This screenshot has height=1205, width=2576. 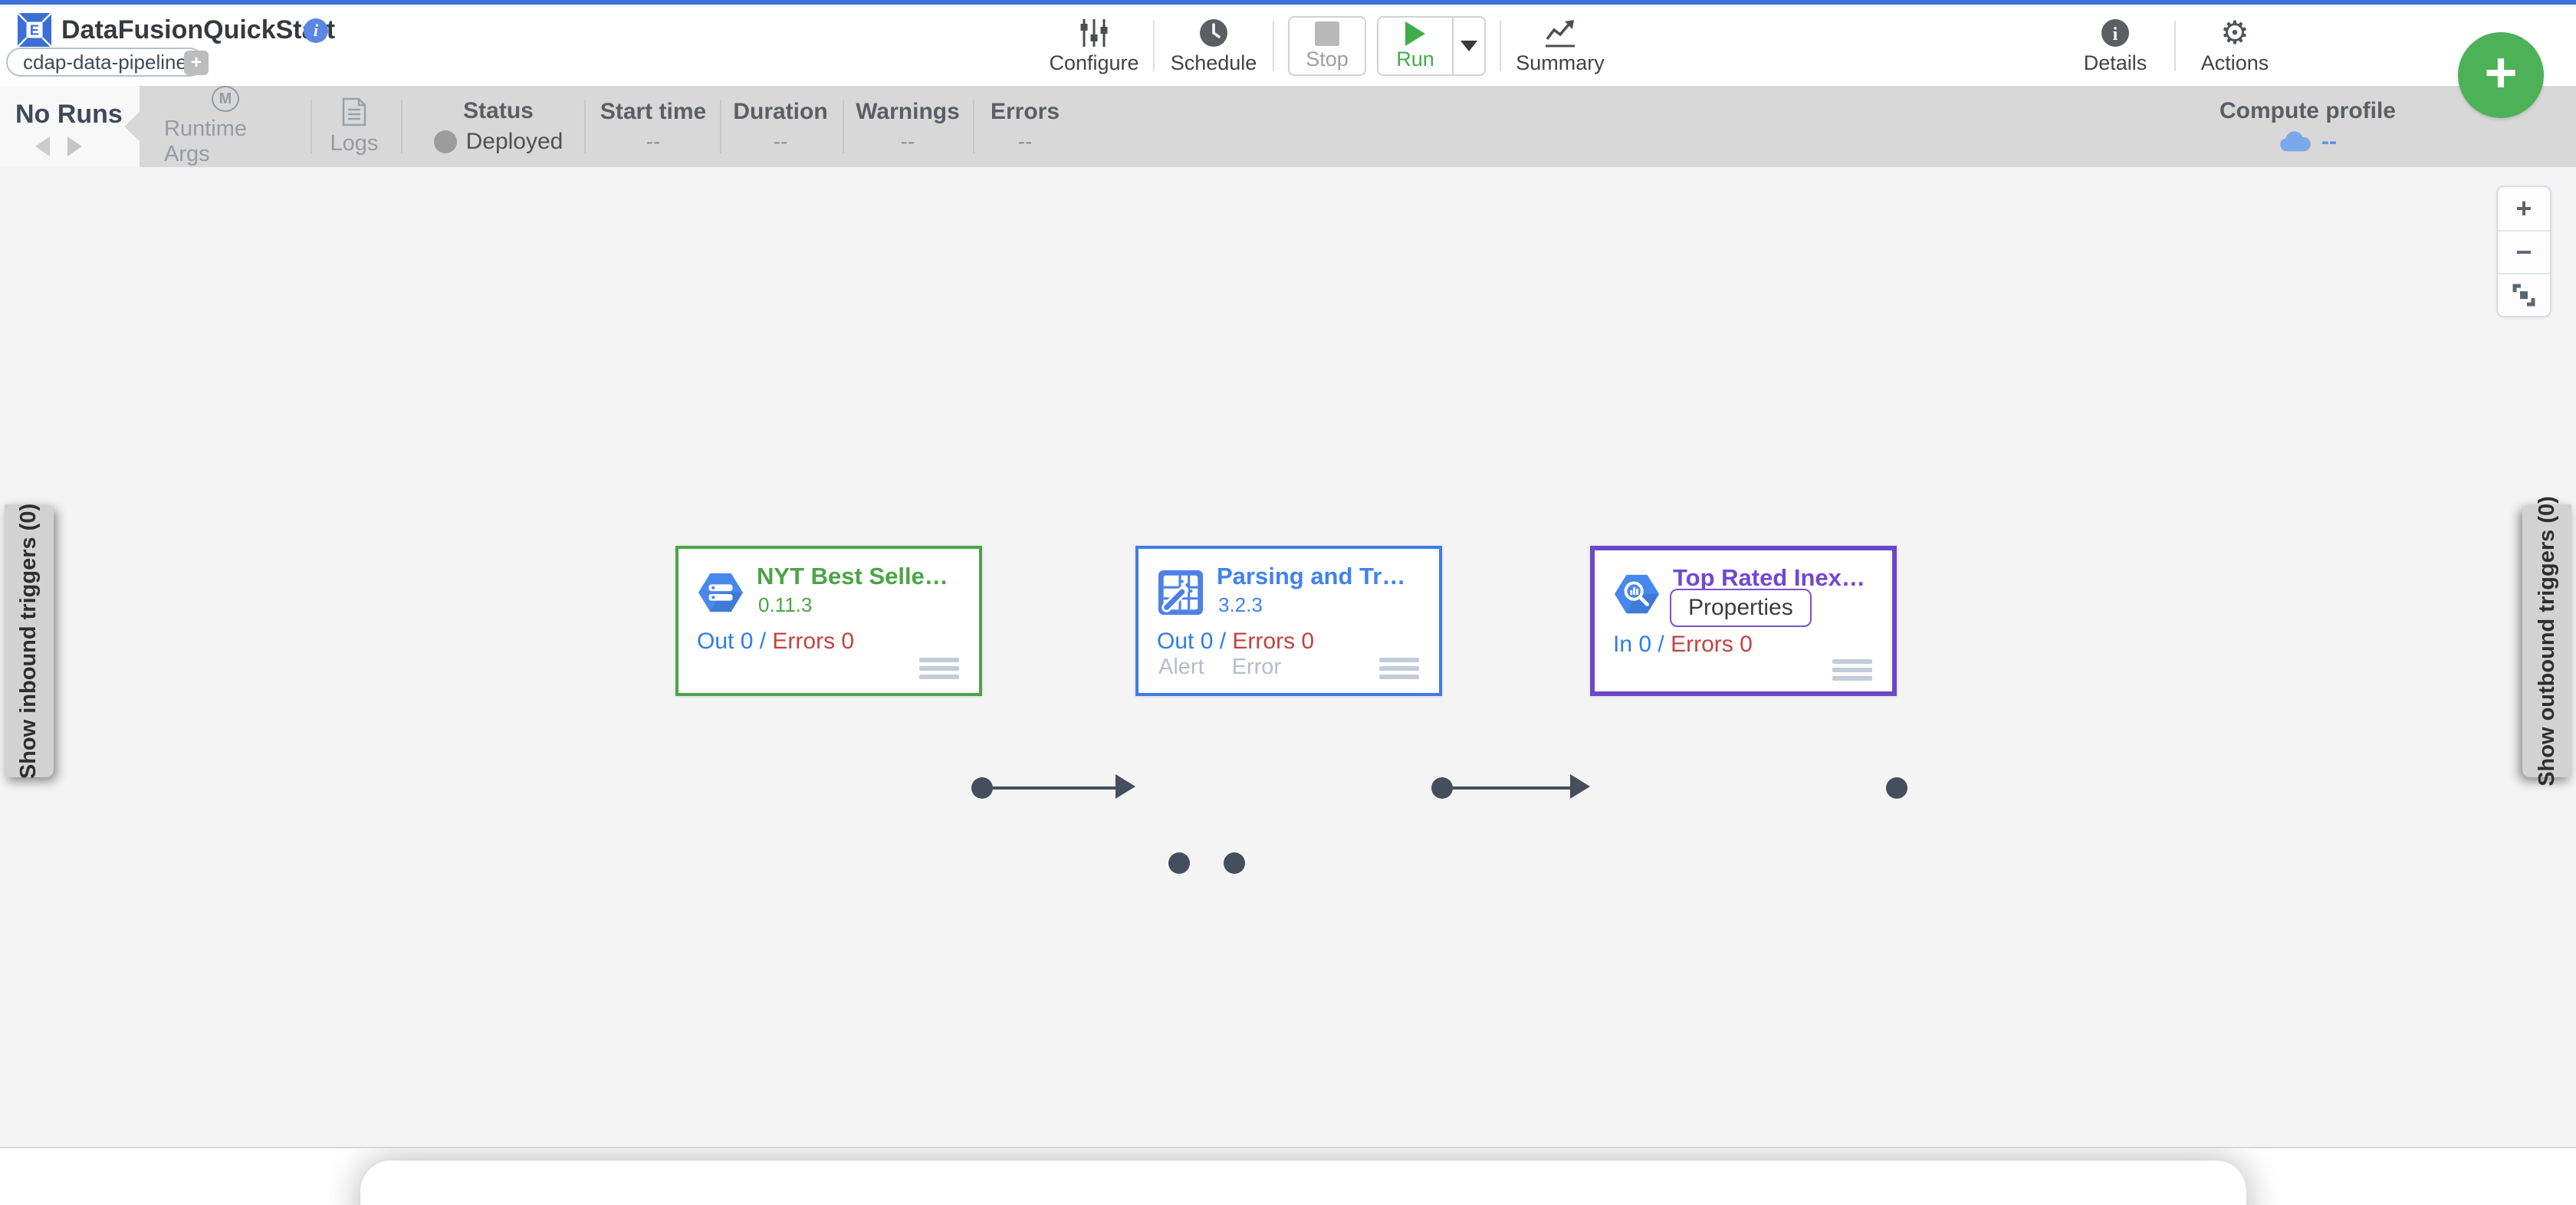 I want to click on document-icon, so click(x=354, y=112).